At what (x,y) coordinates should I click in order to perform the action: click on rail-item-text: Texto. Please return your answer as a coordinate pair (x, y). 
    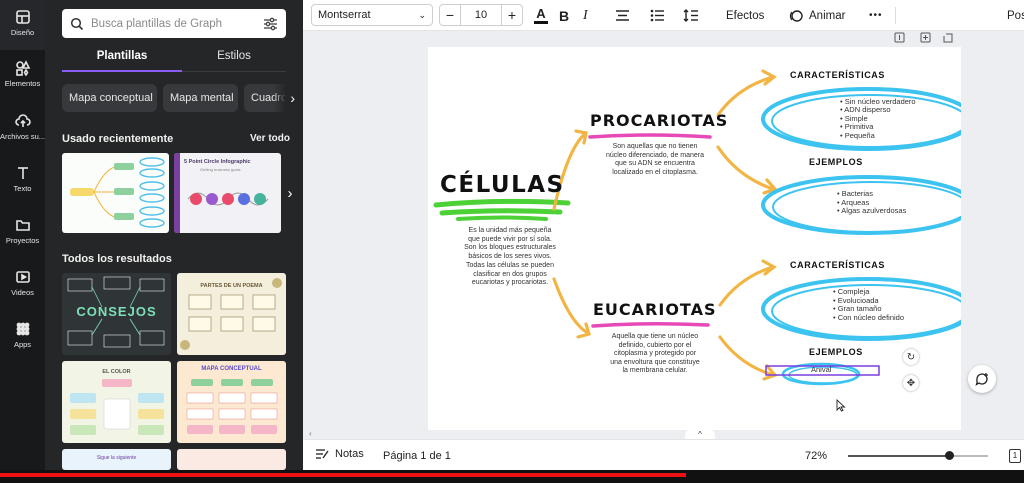
    Looking at the image, I should click on (22, 179).